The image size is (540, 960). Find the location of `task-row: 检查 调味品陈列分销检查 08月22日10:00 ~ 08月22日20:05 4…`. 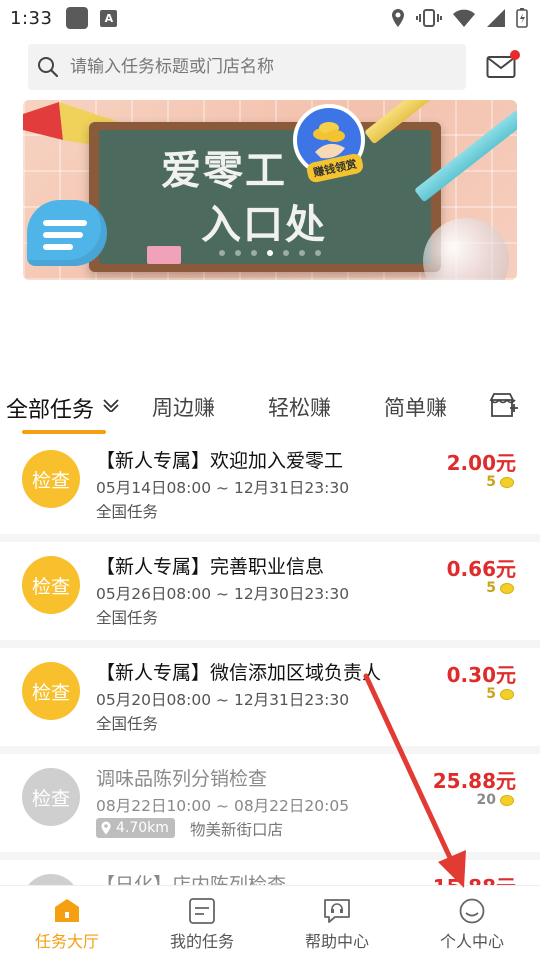

task-row: 检查 调味品陈列分销检查 08月22日10:00 ~ 08月22日20:05 4… is located at coordinates (270, 803).